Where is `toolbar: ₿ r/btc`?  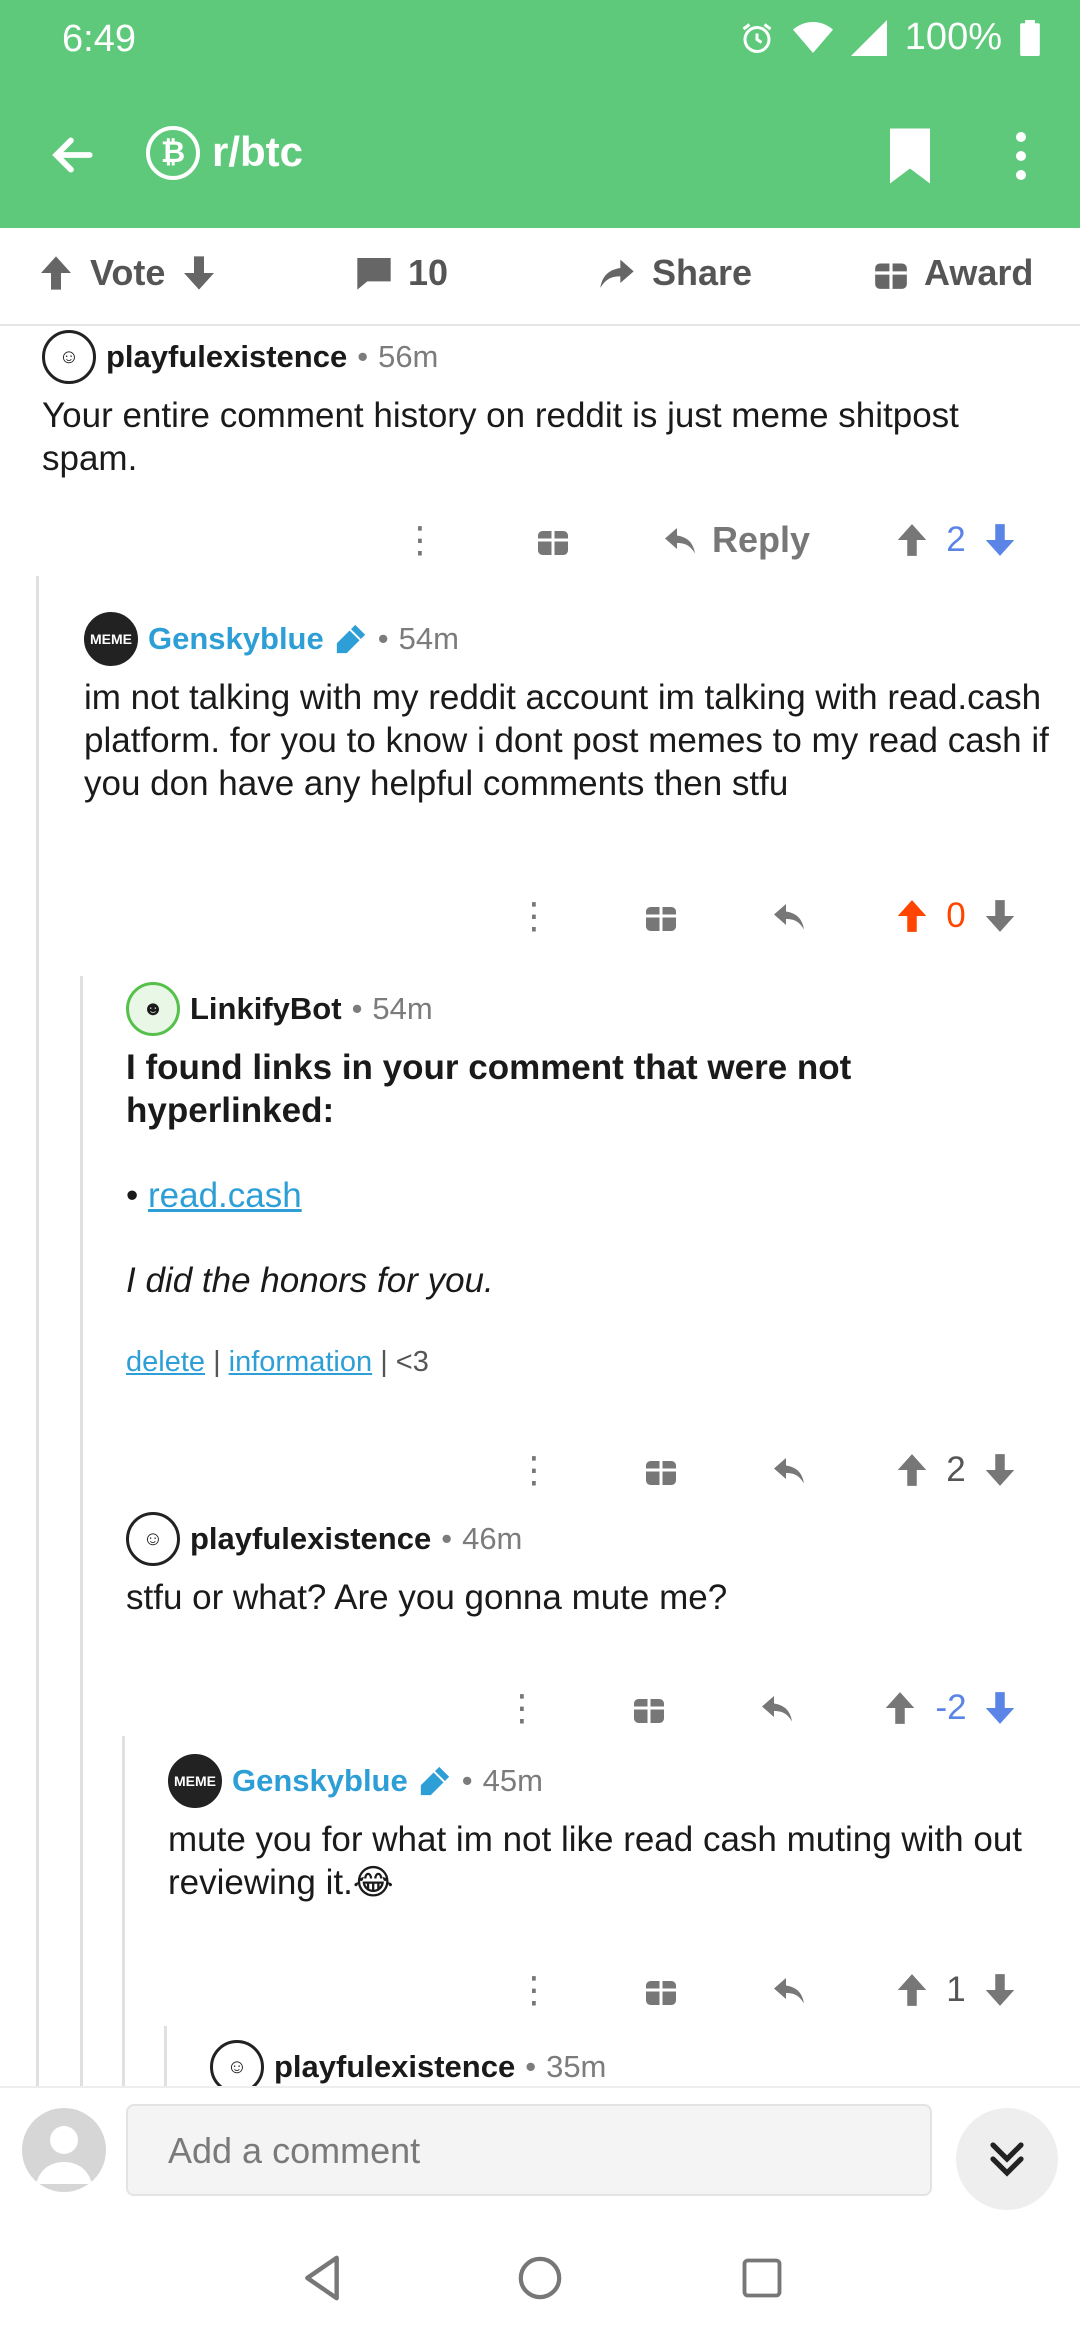
toolbar: ₿ r/btc is located at coordinates (540, 155).